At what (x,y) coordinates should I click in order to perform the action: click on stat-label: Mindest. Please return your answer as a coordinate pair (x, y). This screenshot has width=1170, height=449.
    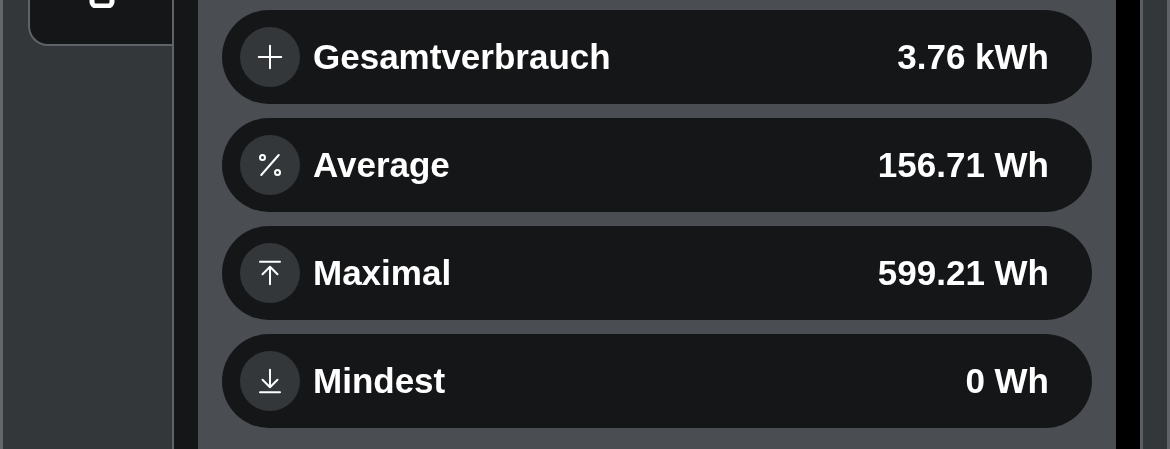
    Looking at the image, I should click on (380, 381).